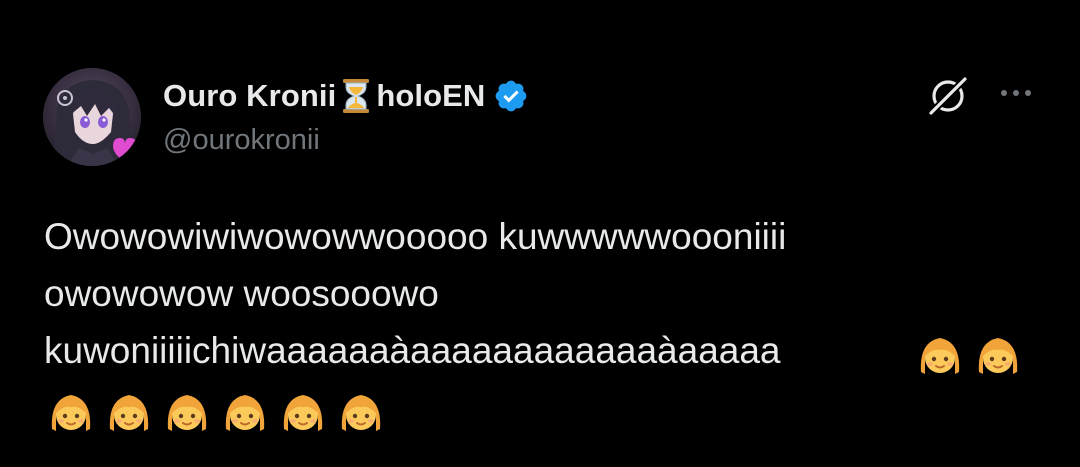 This screenshot has height=467, width=1080. What do you see at coordinates (346, 140) in the screenshot?
I see `author-handle: @ourokronii` at bounding box center [346, 140].